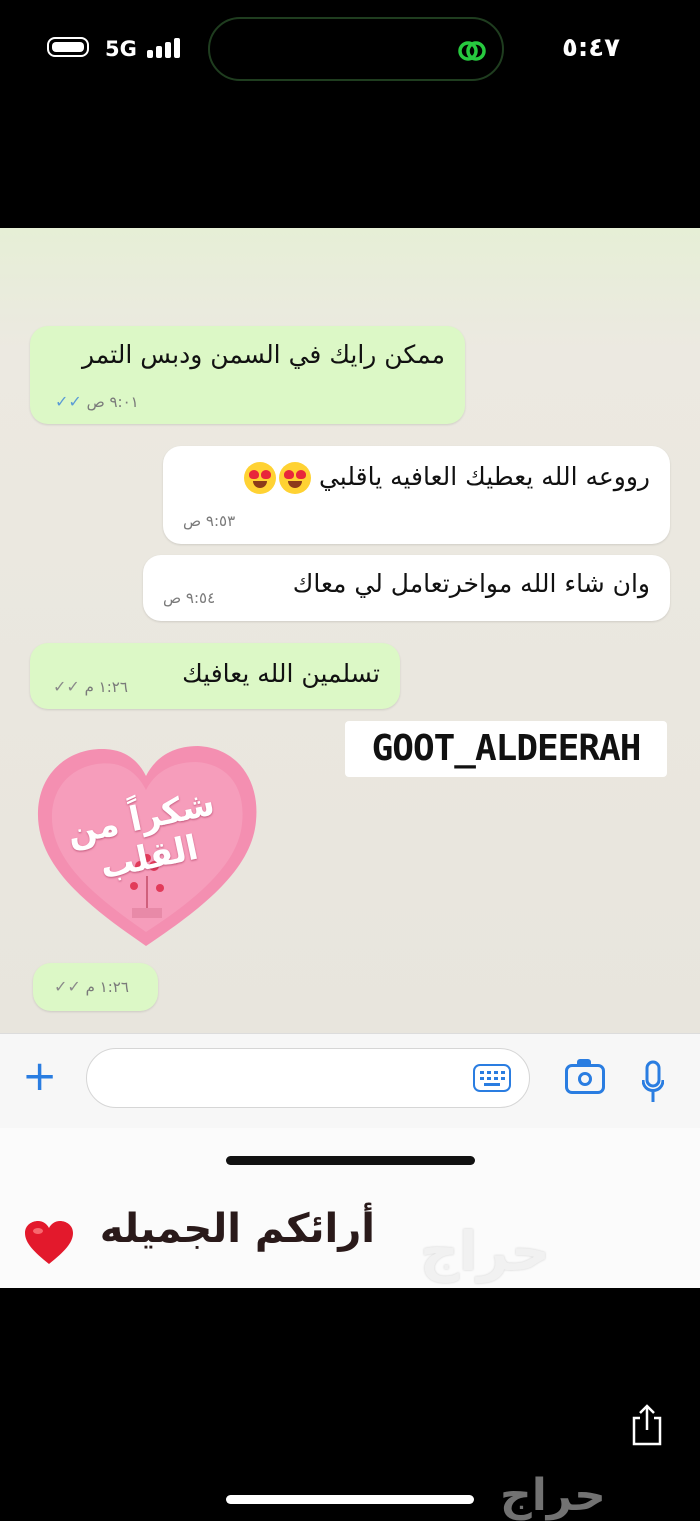 Image resolution: width=700 pixels, height=1521 pixels. What do you see at coordinates (445, 478) in the screenshot?
I see `message-text: رووعه الله يعطيك العافيه ياقلبي` at bounding box center [445, 478].